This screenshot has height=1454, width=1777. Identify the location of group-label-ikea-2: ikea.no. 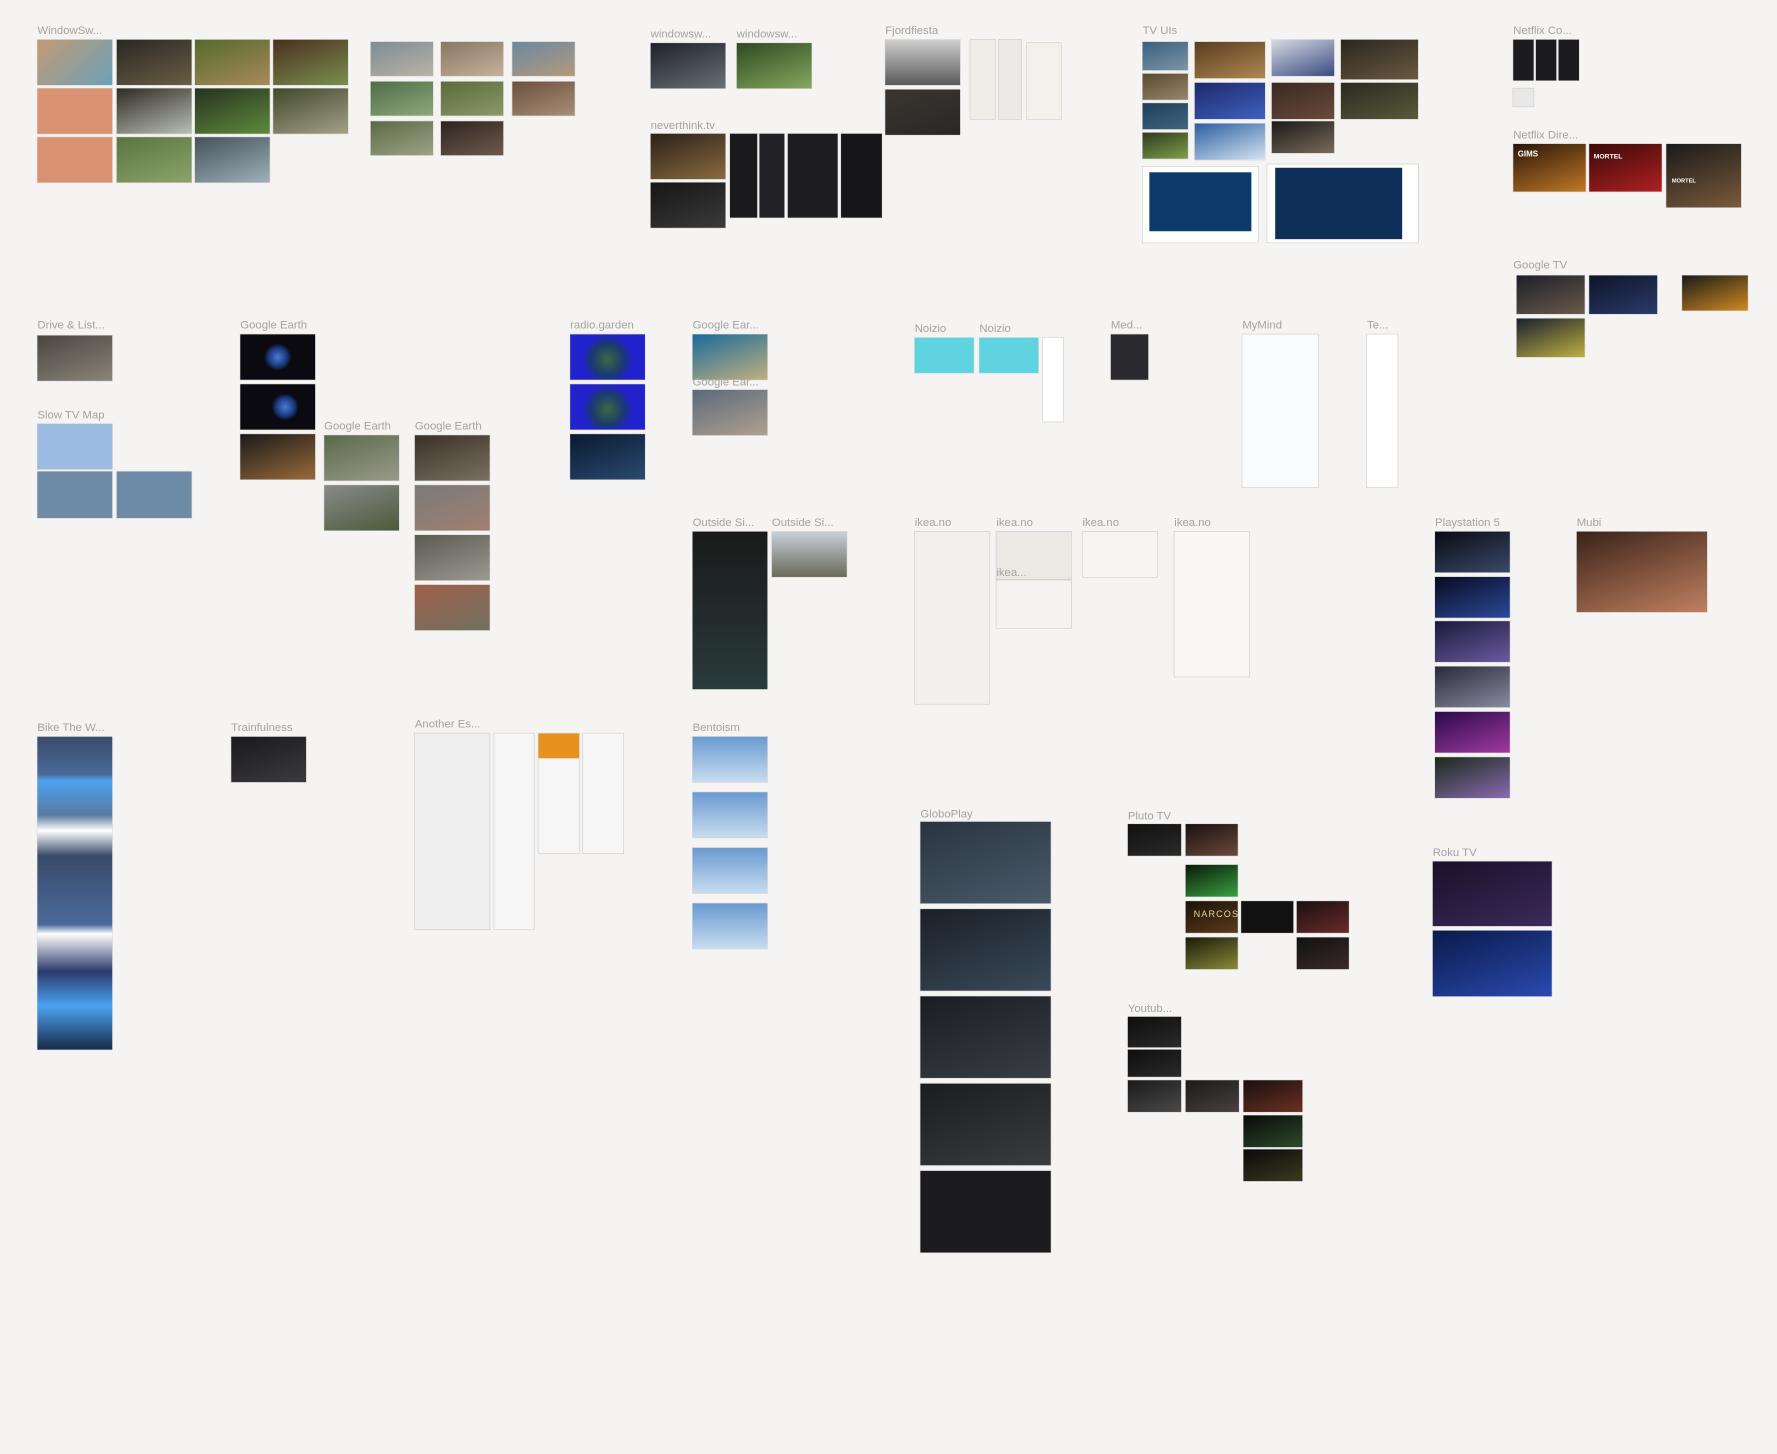
(1014, 524).